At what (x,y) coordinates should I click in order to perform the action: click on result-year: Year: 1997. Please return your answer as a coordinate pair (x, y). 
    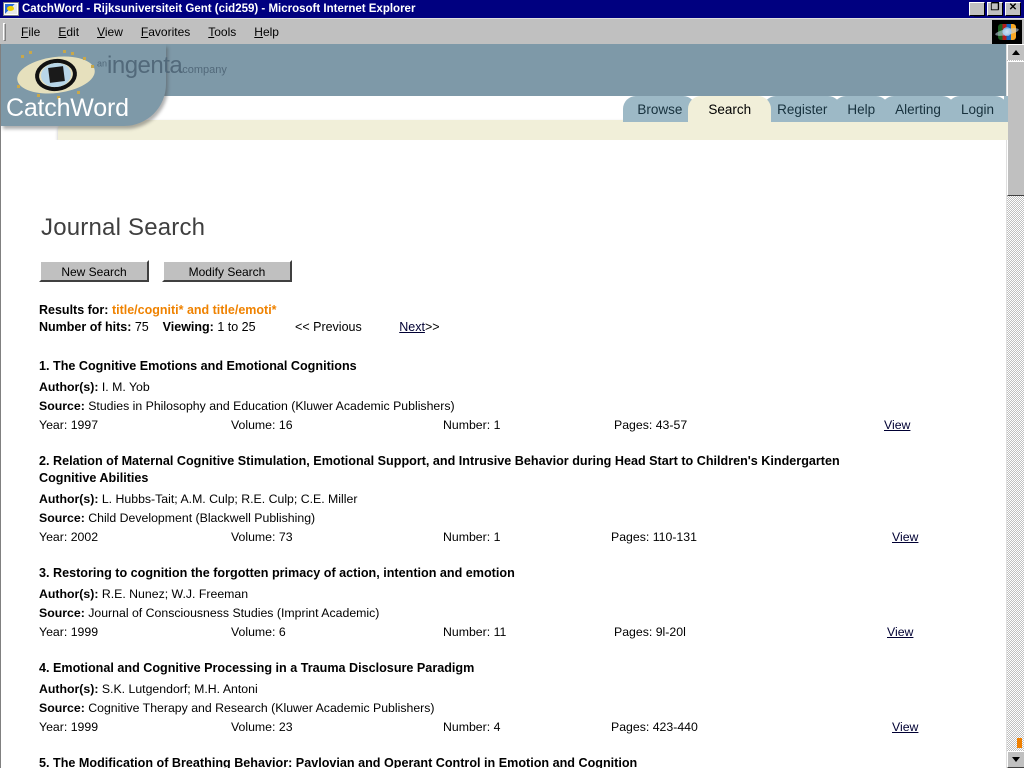
    Looking at the image, I should click on (68, 425).